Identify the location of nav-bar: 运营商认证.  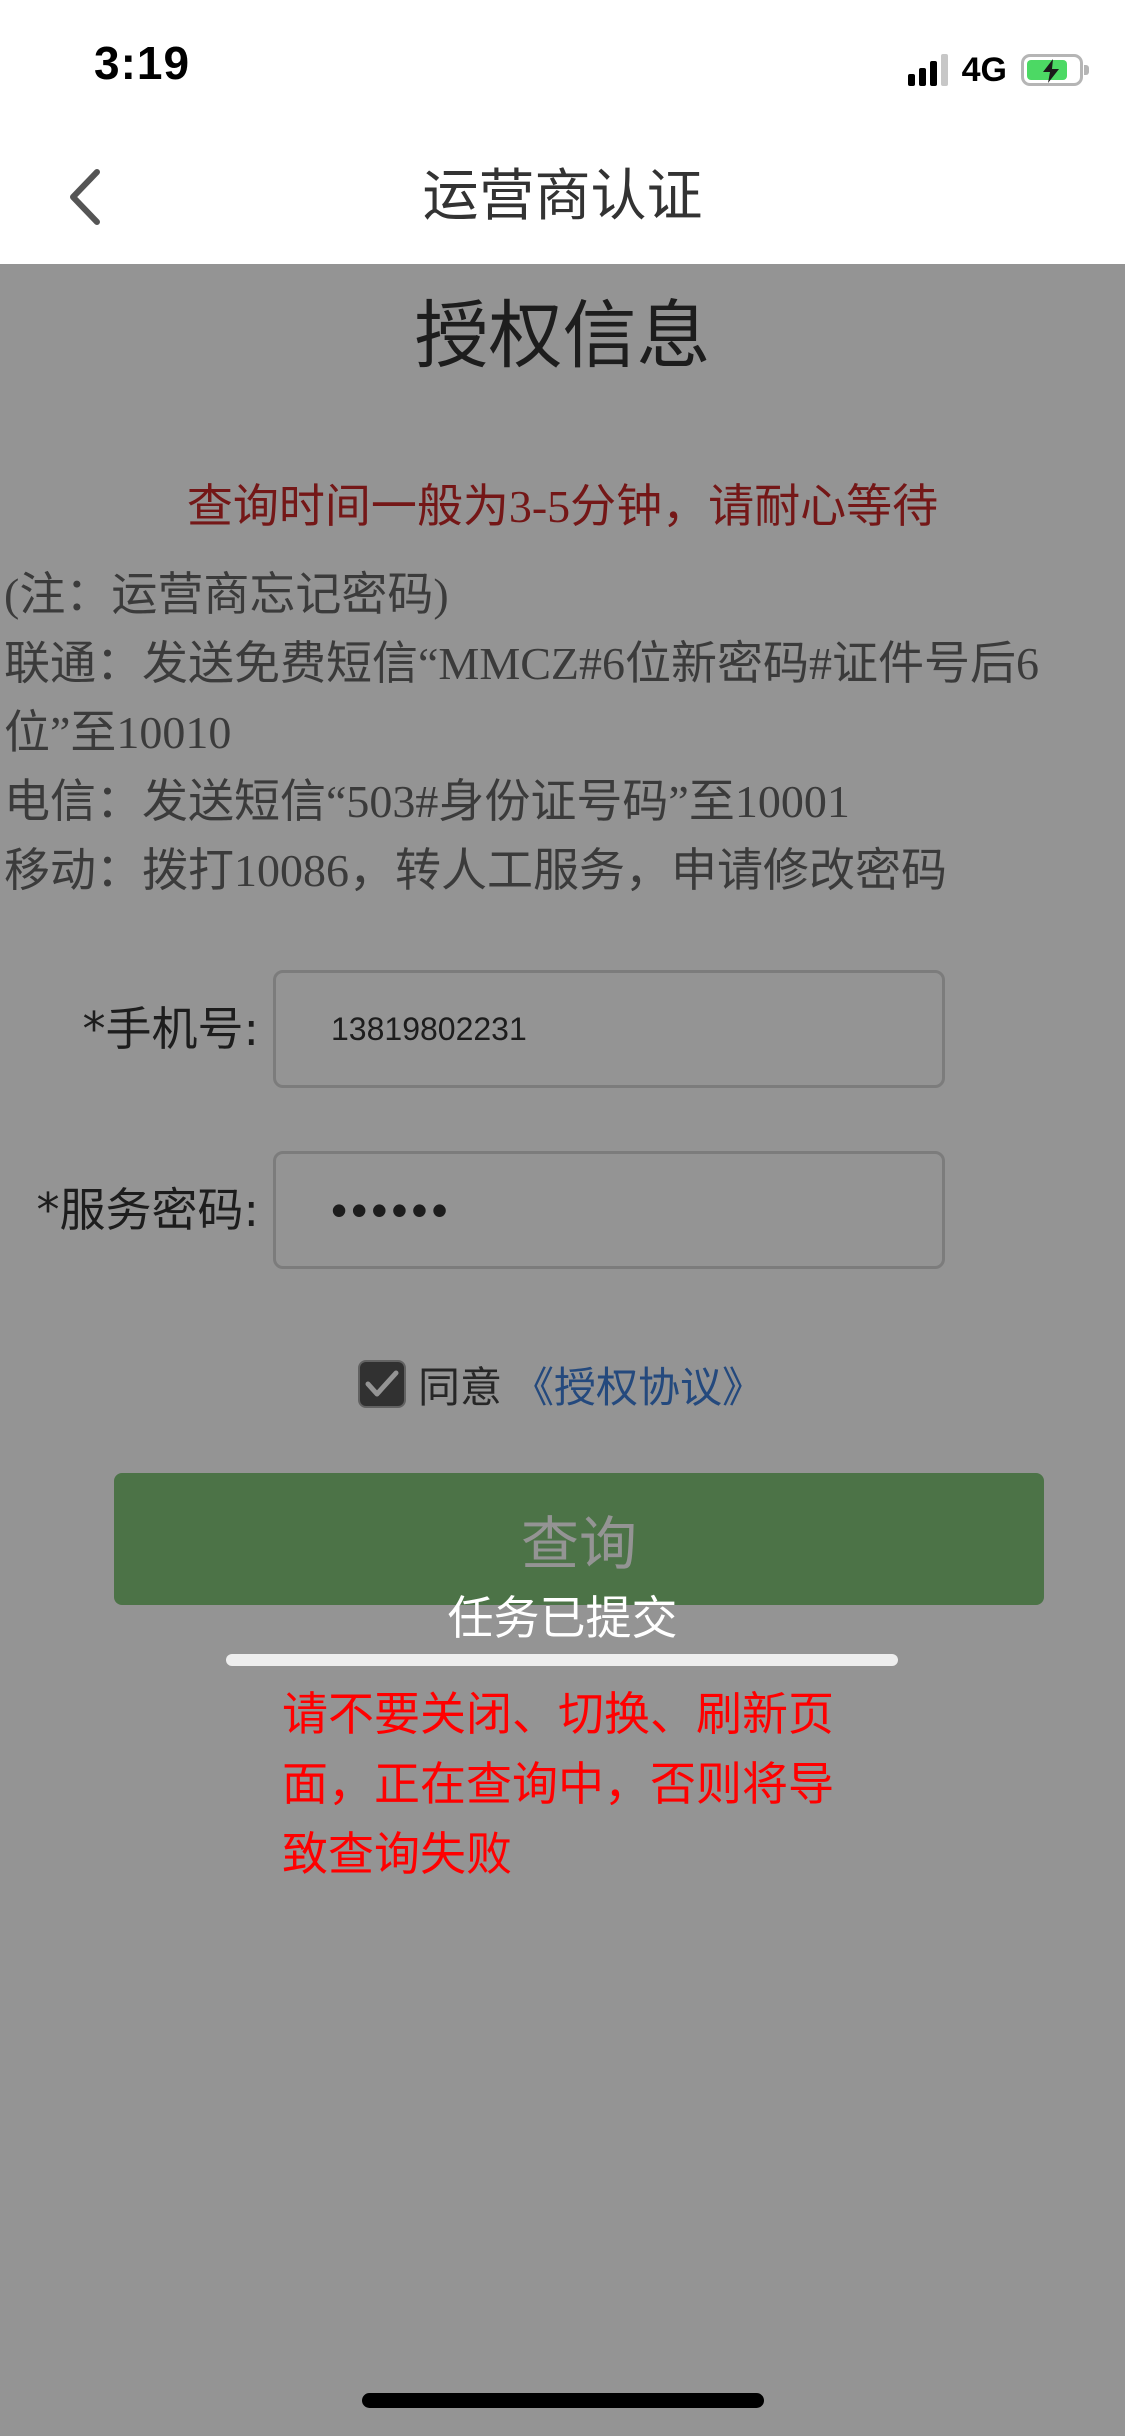
(562, 198).